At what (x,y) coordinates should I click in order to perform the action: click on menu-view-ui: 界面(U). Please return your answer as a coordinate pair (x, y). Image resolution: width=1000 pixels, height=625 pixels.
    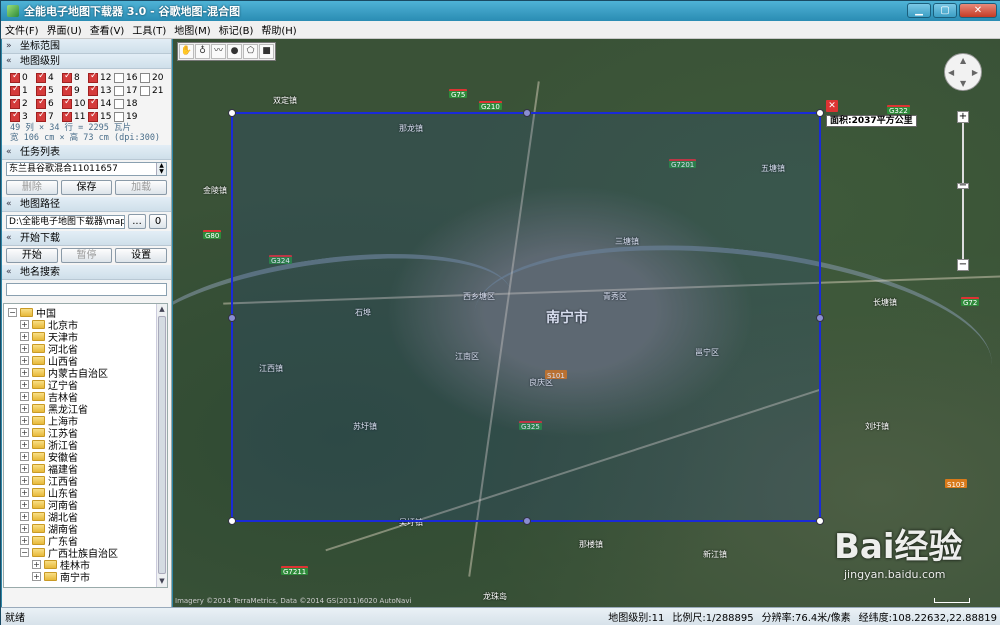
    Looking at the image, I should click on (64, 29).